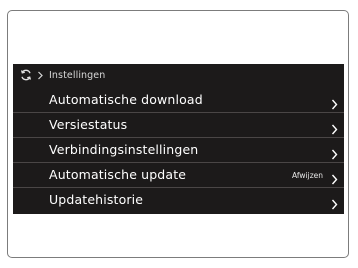 This screenshot has width=358, height=268. Describe the element at coordinates (88, 124) in the screenshot. I see `menu-item-label: Versiestatus` at that location.